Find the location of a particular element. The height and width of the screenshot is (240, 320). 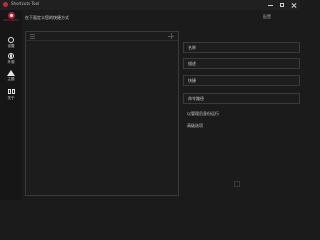

brand-text: ShortcutsTool is located at coordinates (11, 20).